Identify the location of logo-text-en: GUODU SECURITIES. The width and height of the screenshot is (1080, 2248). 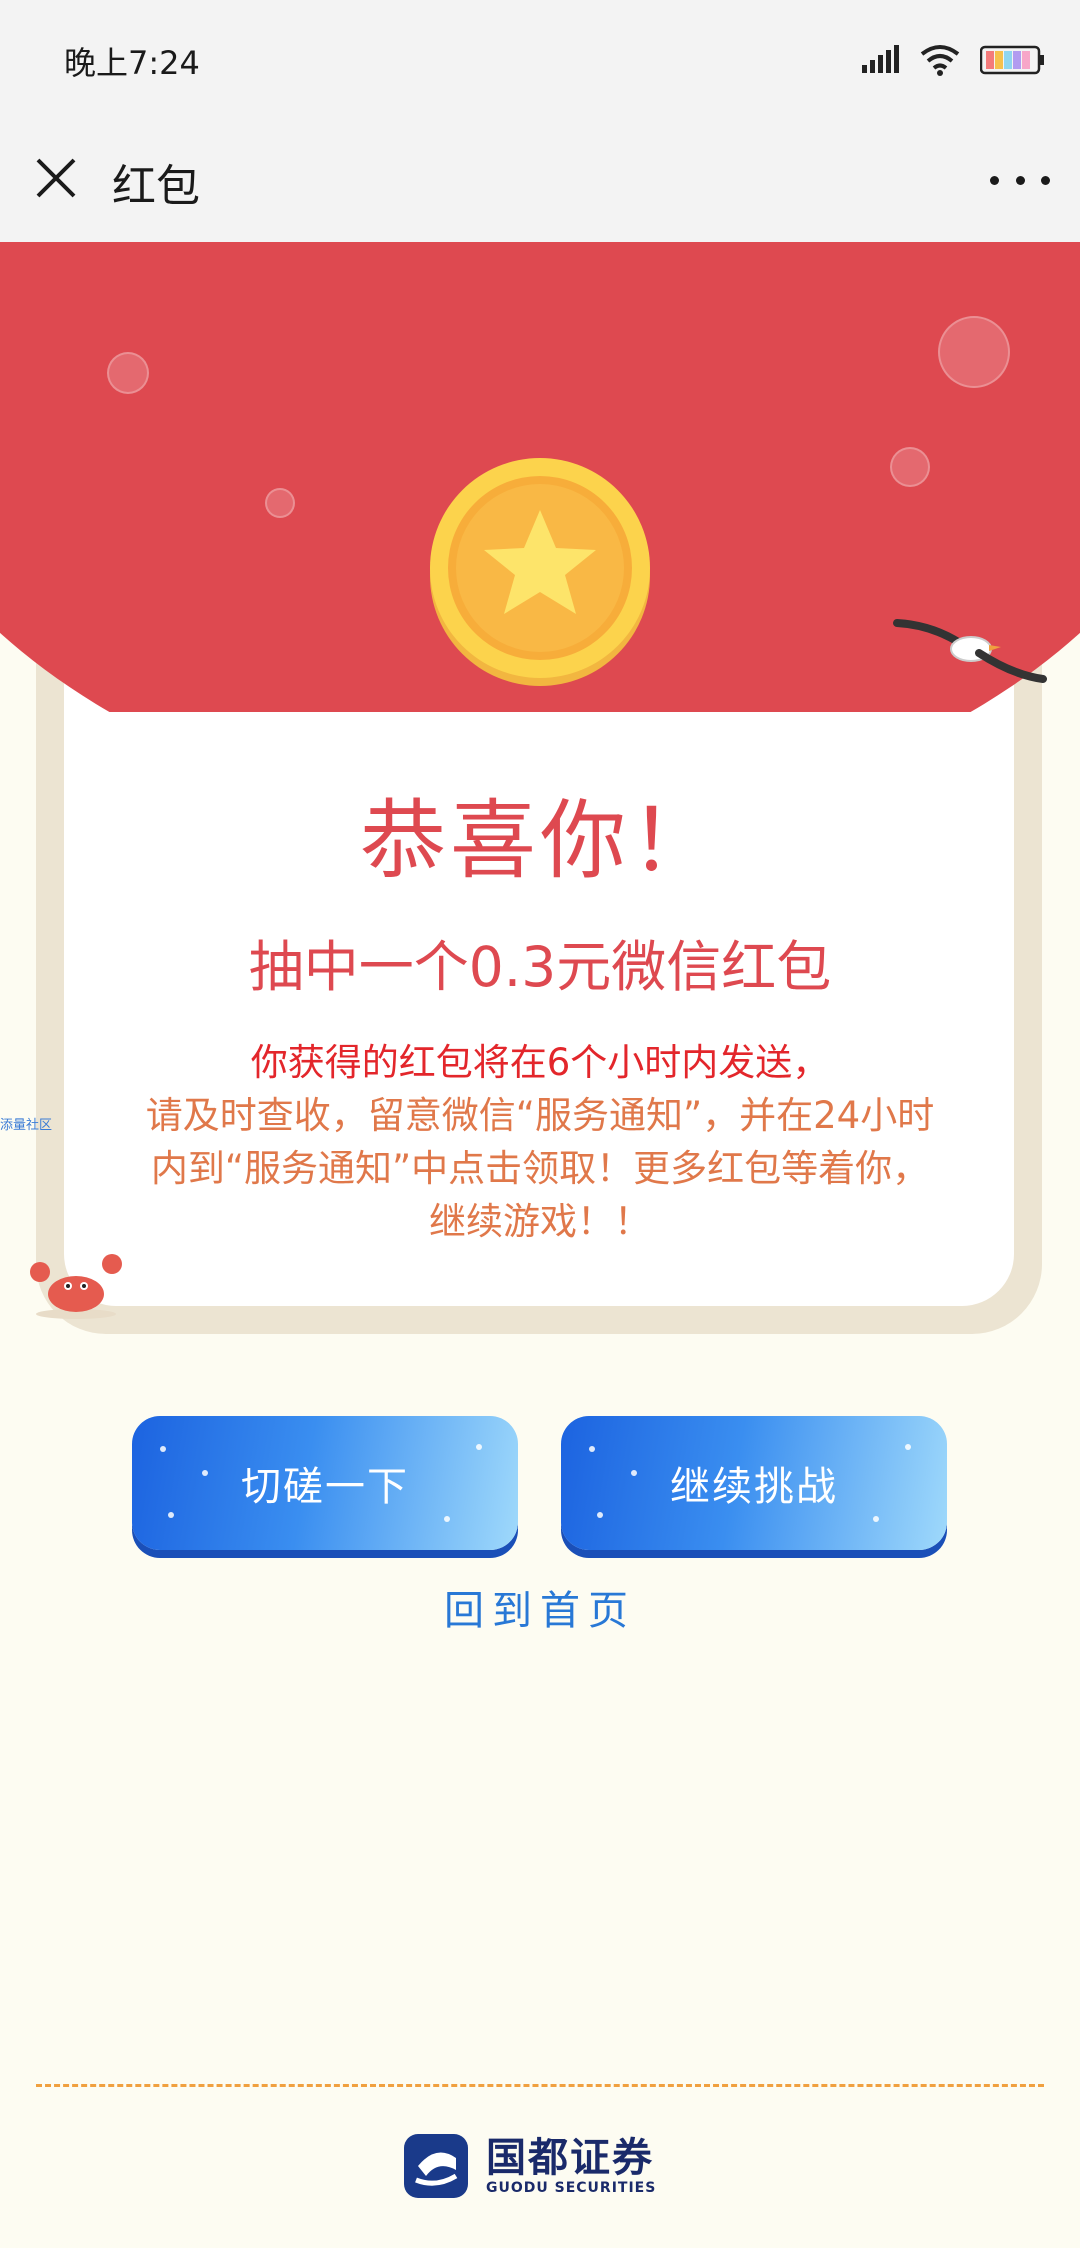
(571, 2188).